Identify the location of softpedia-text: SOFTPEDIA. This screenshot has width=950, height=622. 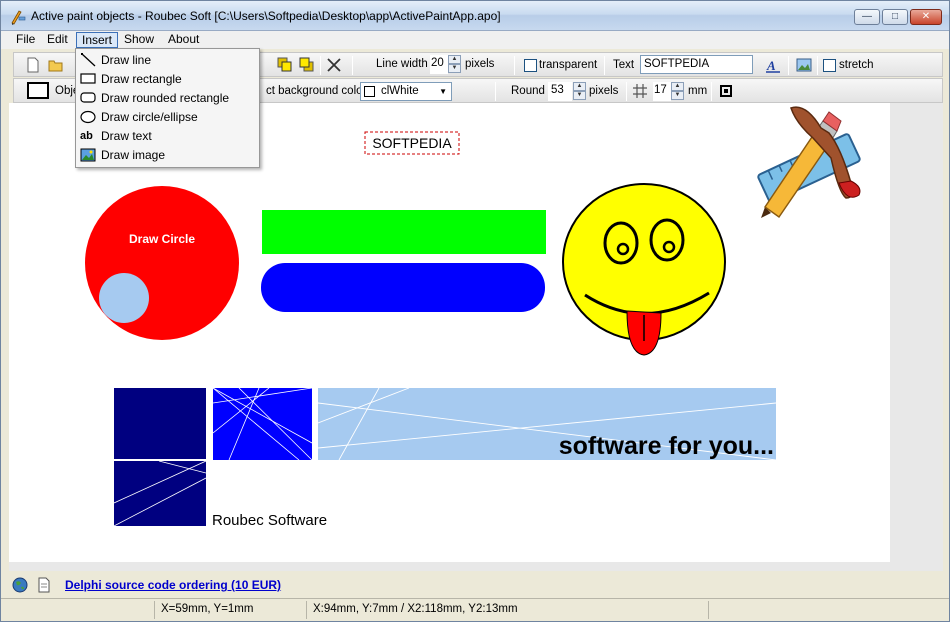
(412, 143).